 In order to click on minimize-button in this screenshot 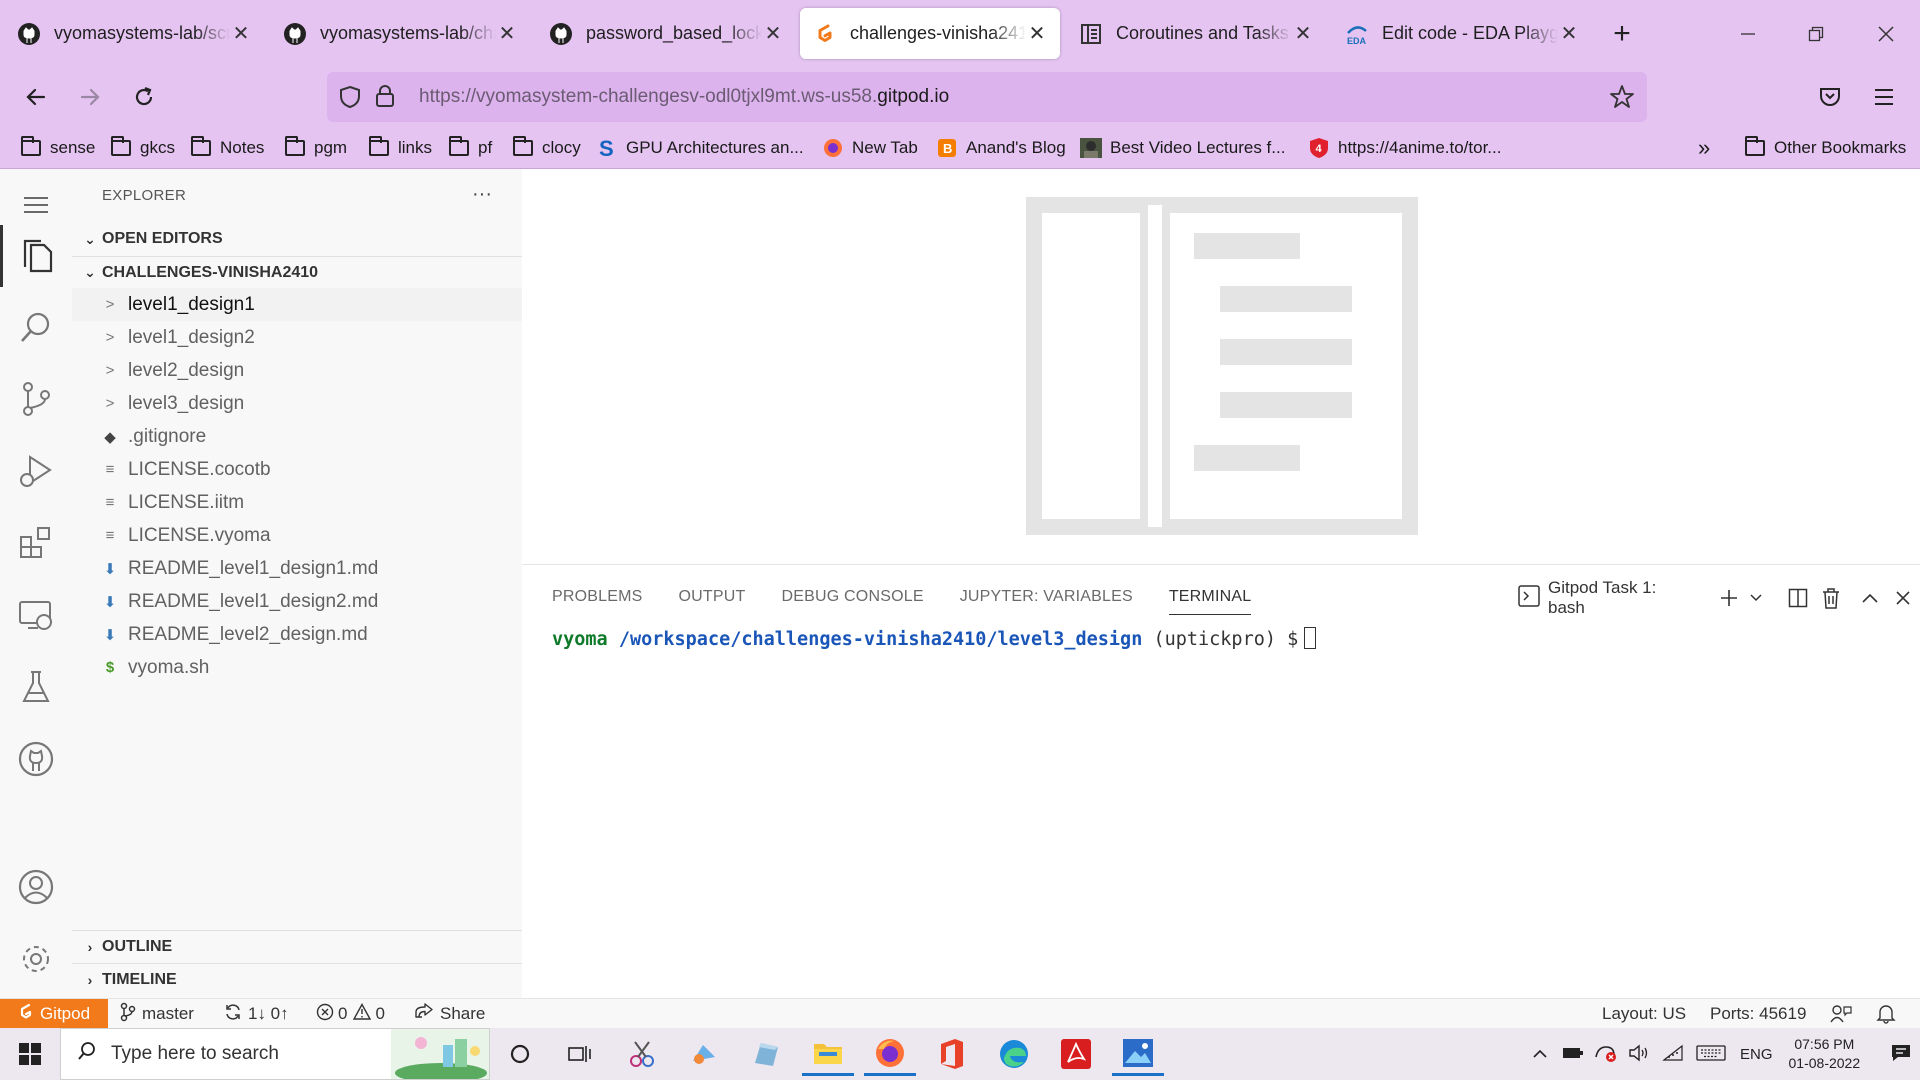, I will do `click(1748, 34)`.